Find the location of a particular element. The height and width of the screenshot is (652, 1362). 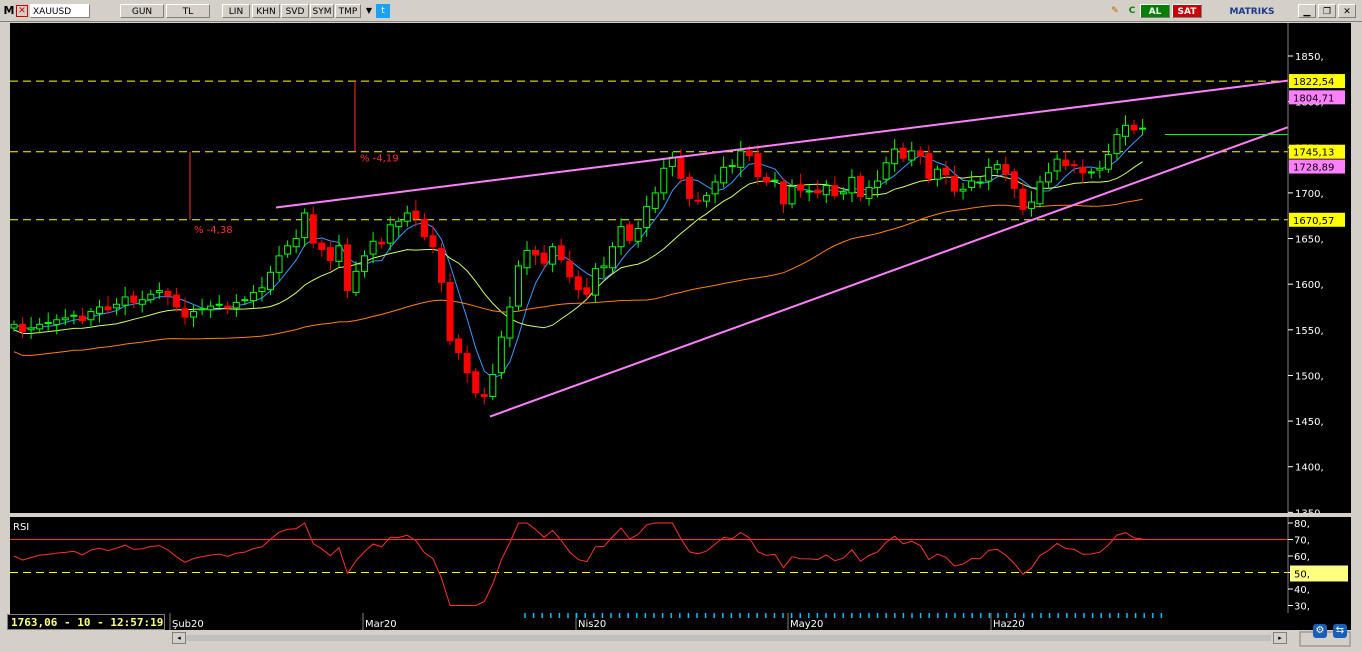

toolbar-button-svd: SVD is located at coordinates (295, 11).